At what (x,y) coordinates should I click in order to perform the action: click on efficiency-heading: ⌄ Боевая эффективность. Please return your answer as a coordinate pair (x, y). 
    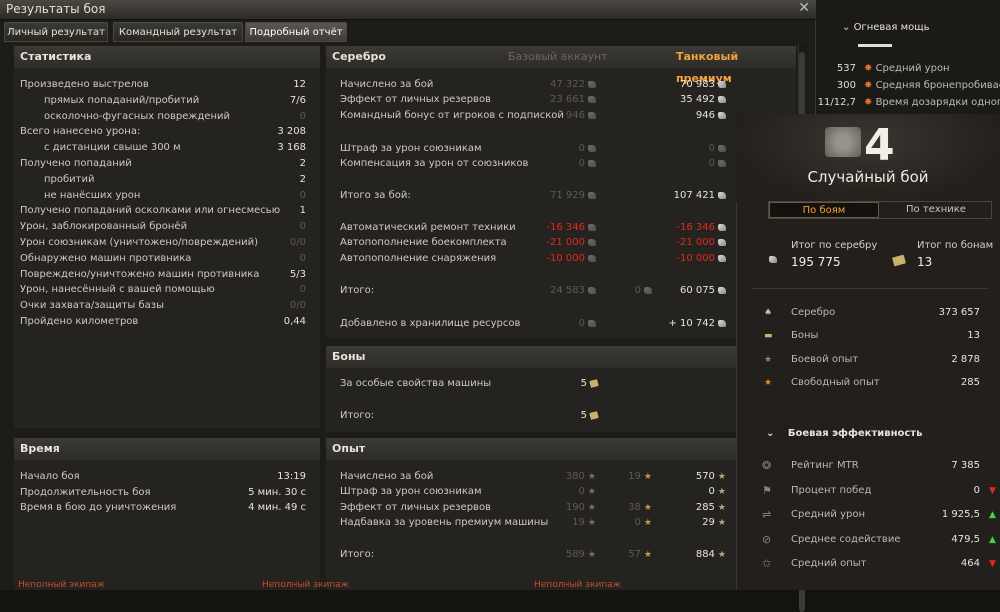
    Looking at the image, I should click on (844, 434).